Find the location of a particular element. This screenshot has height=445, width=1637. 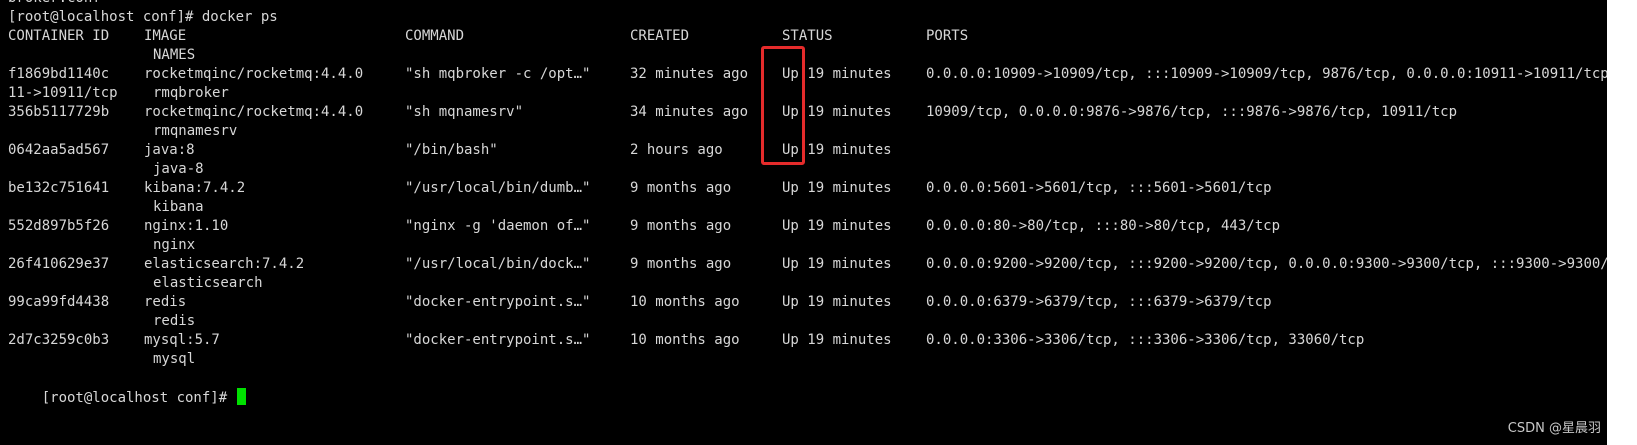

header-created: CREATED is located at coordinates (660, 36).